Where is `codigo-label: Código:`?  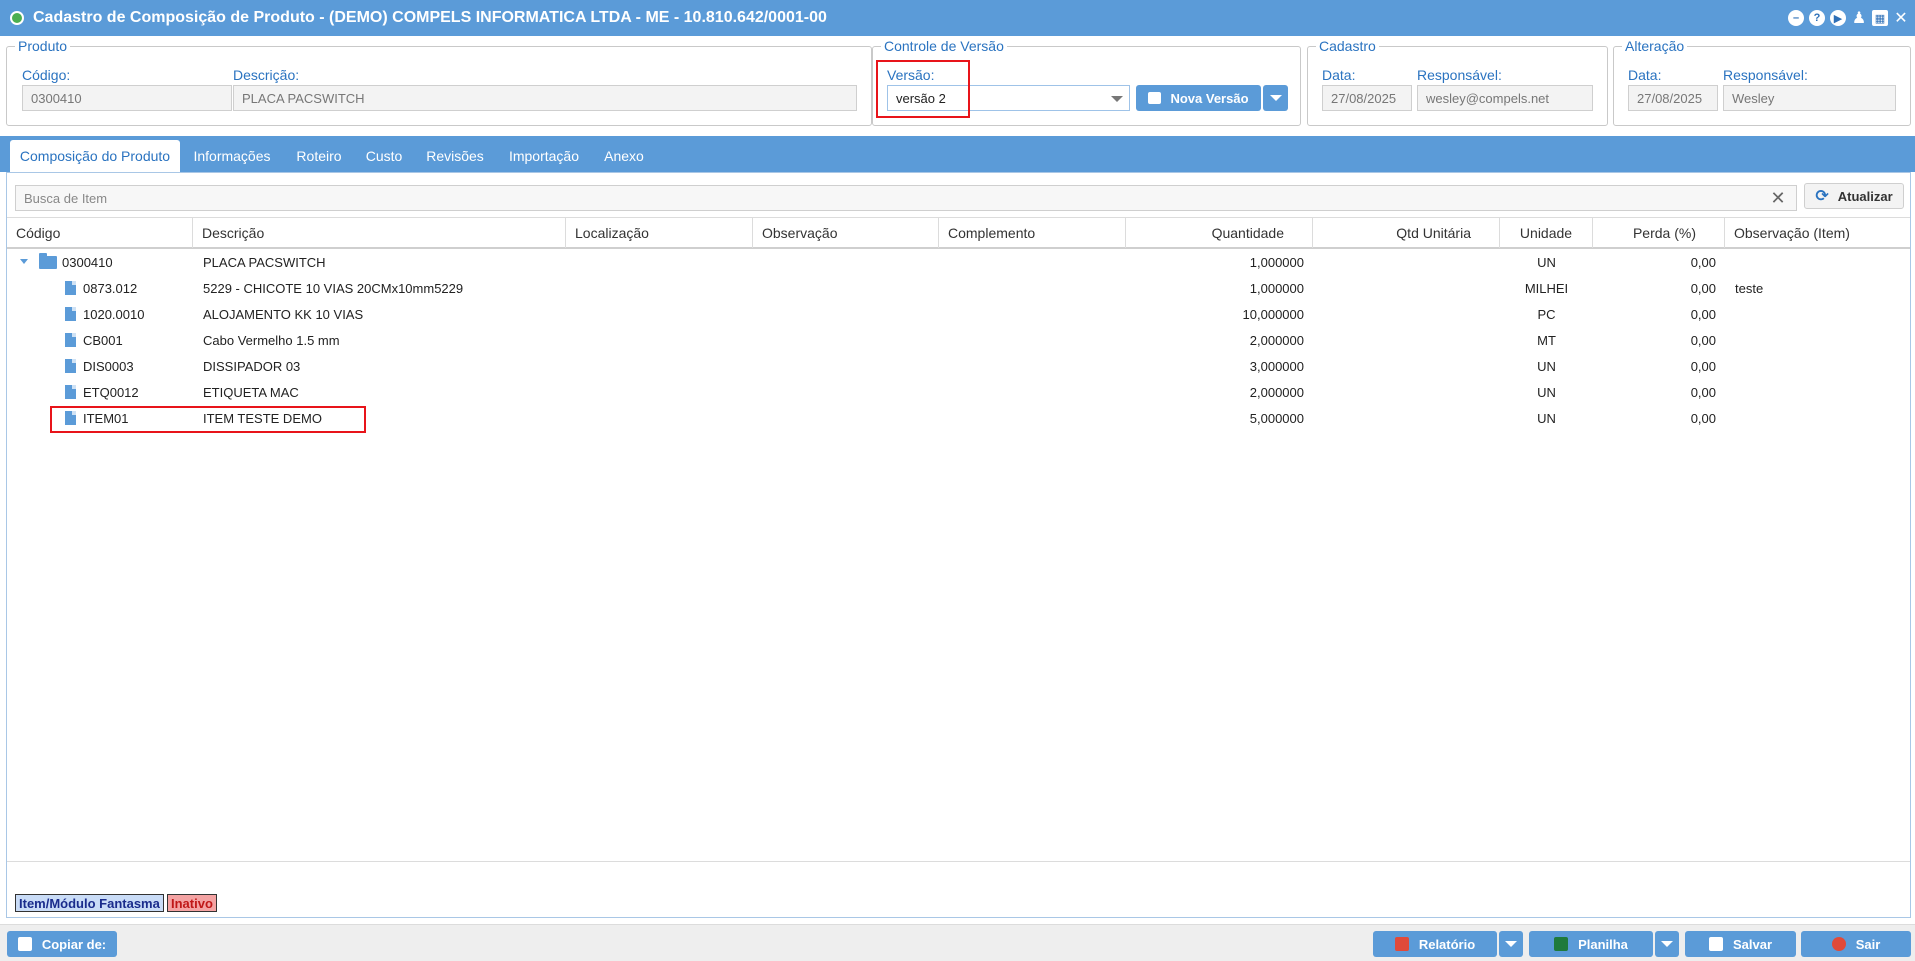
codigo-label: Código: is located at coordinates (46, 75).